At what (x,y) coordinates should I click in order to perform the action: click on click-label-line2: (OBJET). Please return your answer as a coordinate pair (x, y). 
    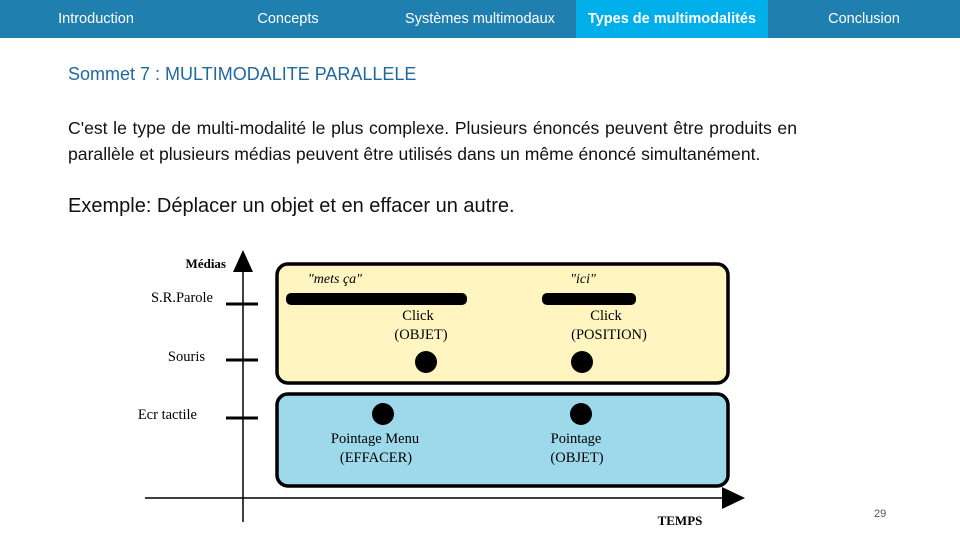
    Looking at the image, I should click on (420, 335).